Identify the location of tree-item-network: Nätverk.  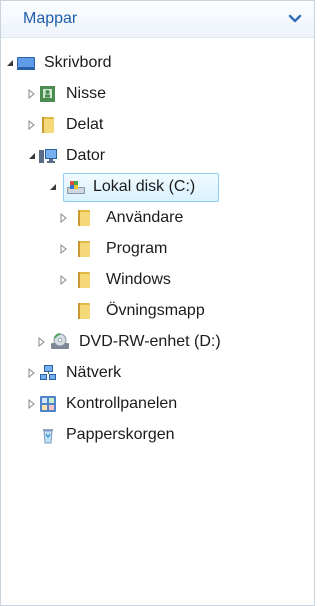
(157, 373).